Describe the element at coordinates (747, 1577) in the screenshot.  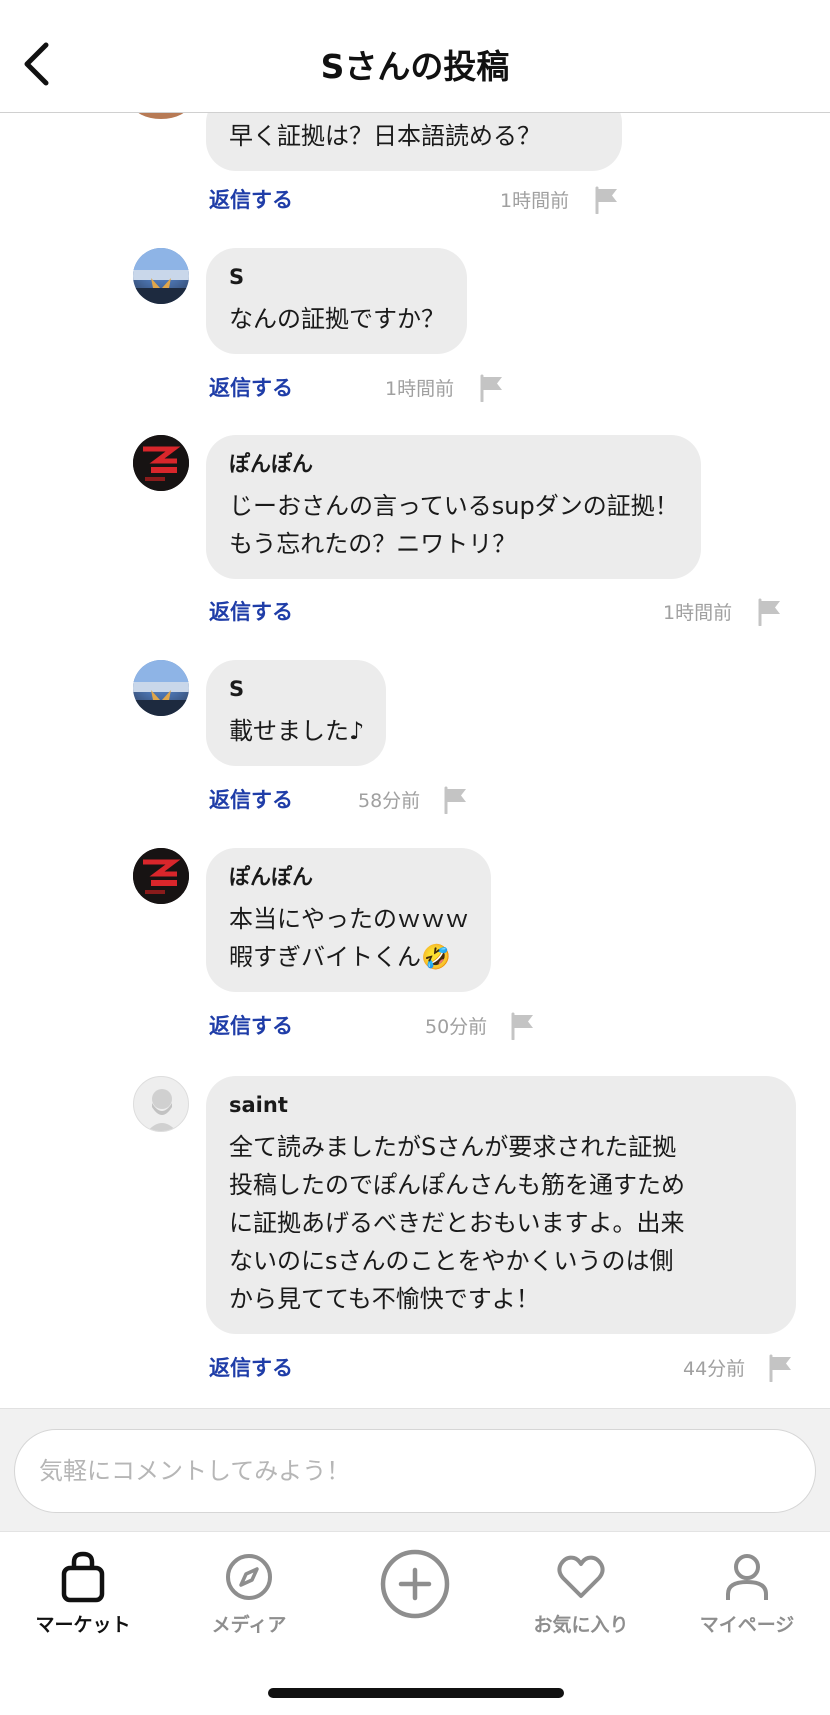
I see `person-icon` at that location.